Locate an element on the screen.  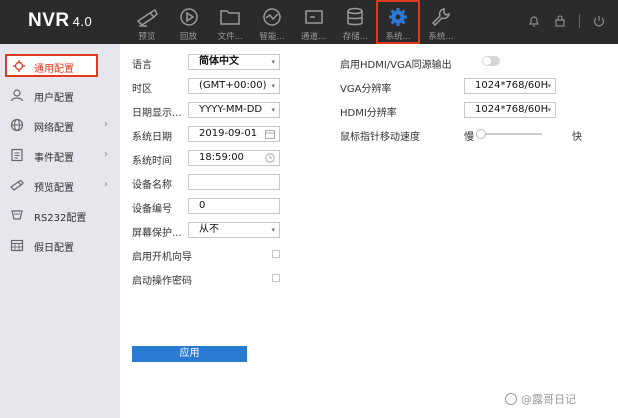
lock-icon is located at coordinates (560, 21).